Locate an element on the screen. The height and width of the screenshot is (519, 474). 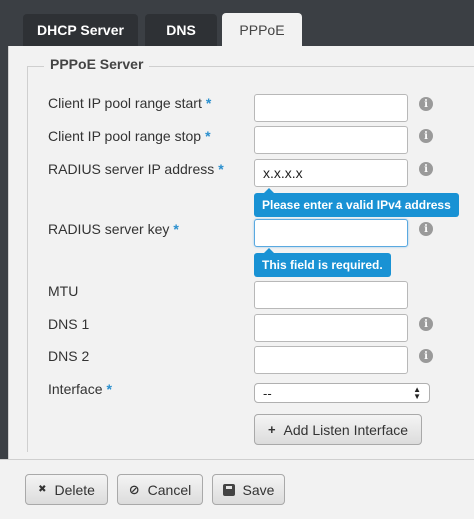
dns1-input is located at coordinates (331, 328).